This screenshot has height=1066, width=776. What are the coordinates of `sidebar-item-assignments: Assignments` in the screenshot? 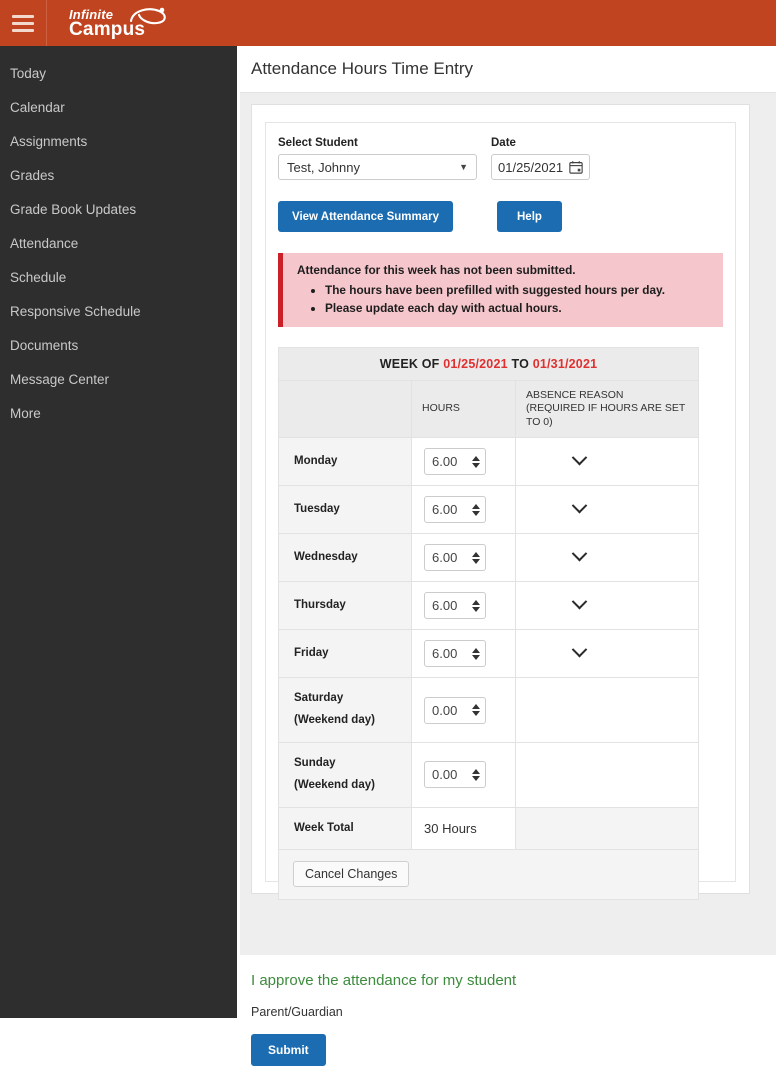 It's located at (118, 141).